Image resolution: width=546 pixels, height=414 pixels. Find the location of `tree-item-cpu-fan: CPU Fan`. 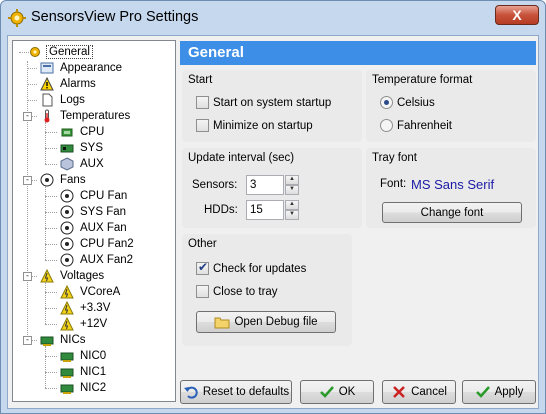

tree-item-cpu-fan: CPU Fan is located at coordinates (94, 196).